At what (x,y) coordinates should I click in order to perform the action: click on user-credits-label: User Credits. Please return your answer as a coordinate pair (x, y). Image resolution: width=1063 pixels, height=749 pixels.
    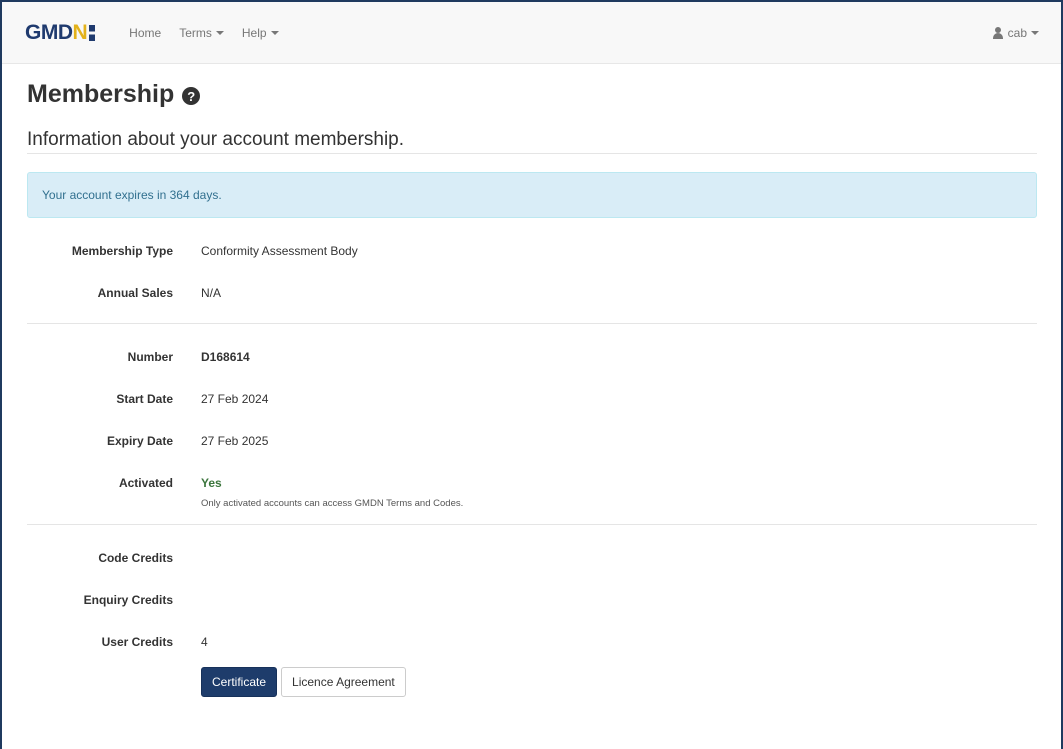
    Looking at the image, I should click on (137, 642).